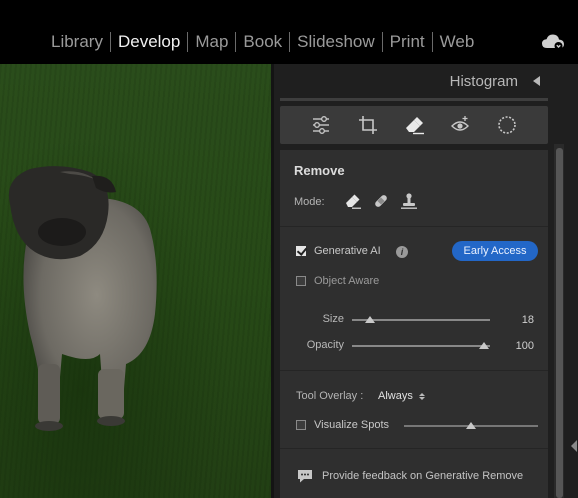 This screenshot has width=578, height=498. I want to click on module-web: Web, so click(457, 42).